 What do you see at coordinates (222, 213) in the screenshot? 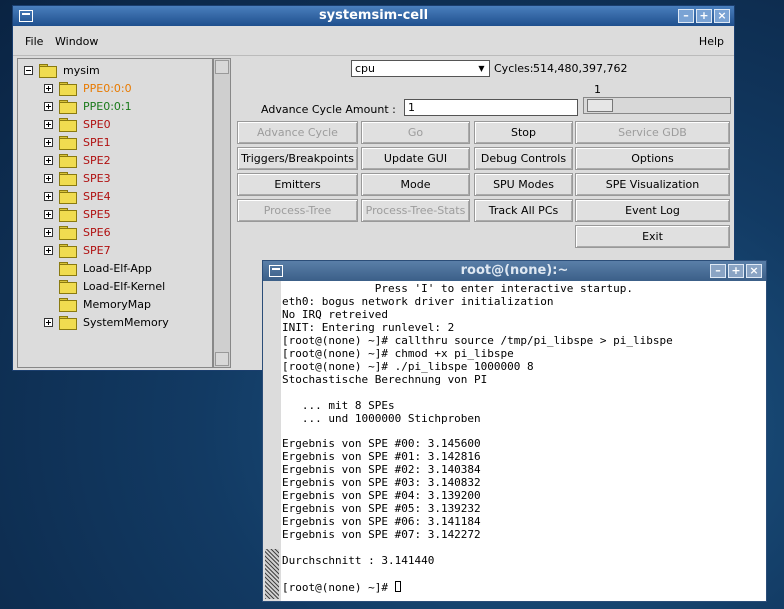
I see `tree-scrollbar` at bounding box center [222, 213].